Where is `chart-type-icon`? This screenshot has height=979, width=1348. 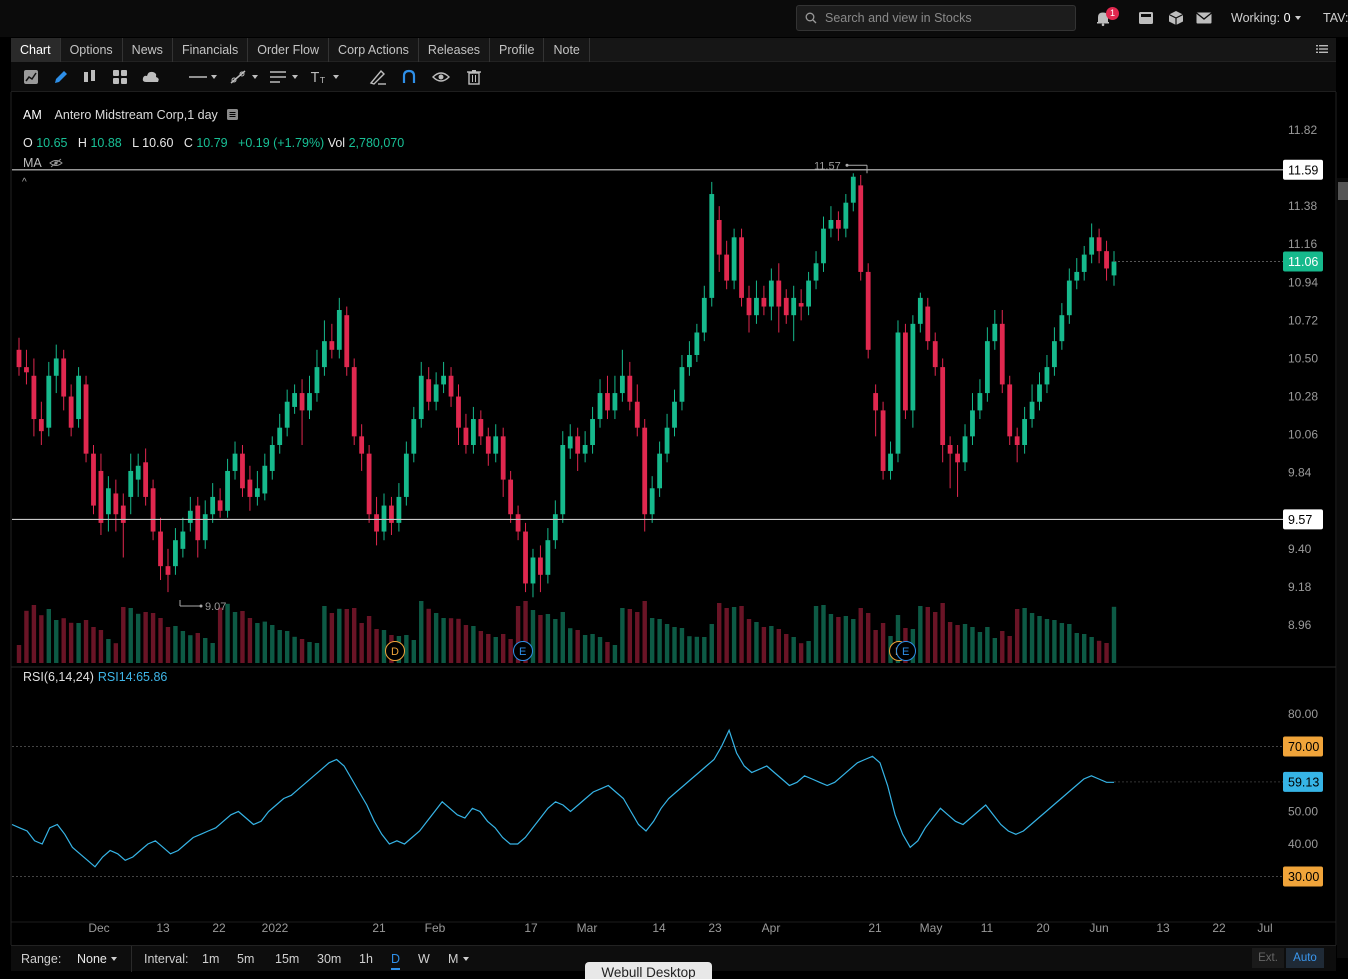
chart-type-icon is located at coordinates (31, 77).